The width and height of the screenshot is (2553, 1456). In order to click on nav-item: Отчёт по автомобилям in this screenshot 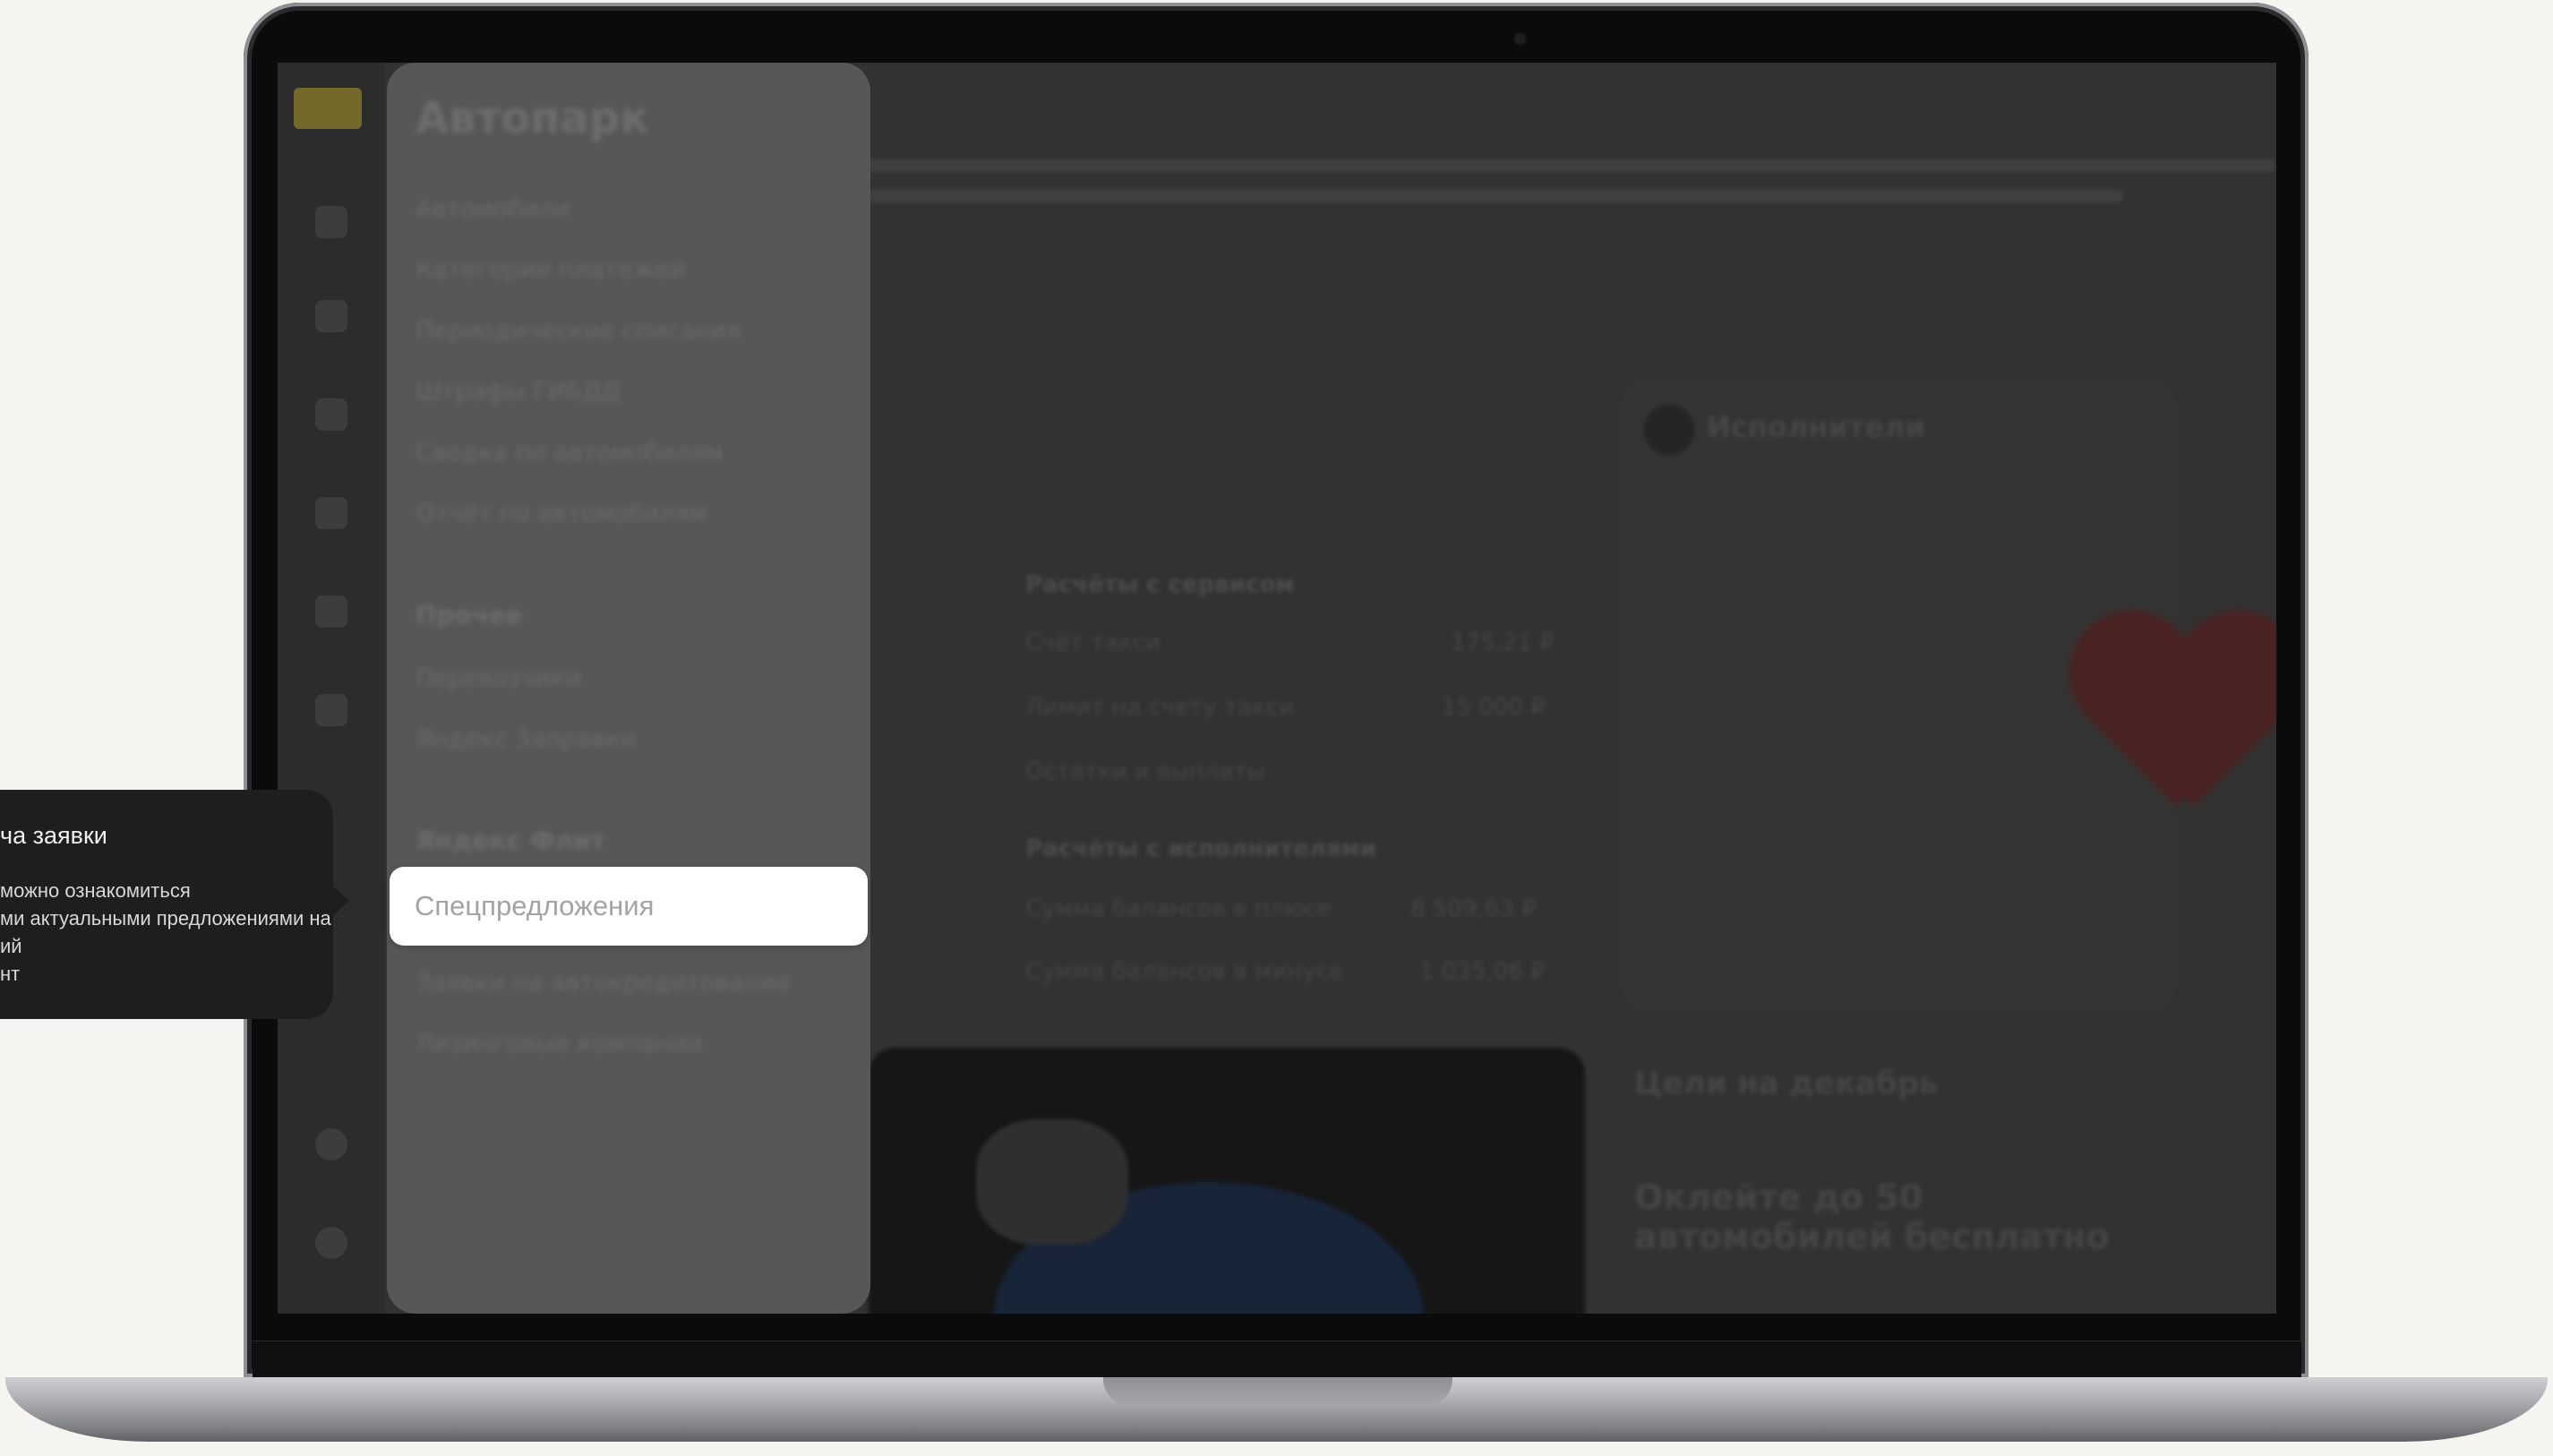, I will do `click(561, 513)`.